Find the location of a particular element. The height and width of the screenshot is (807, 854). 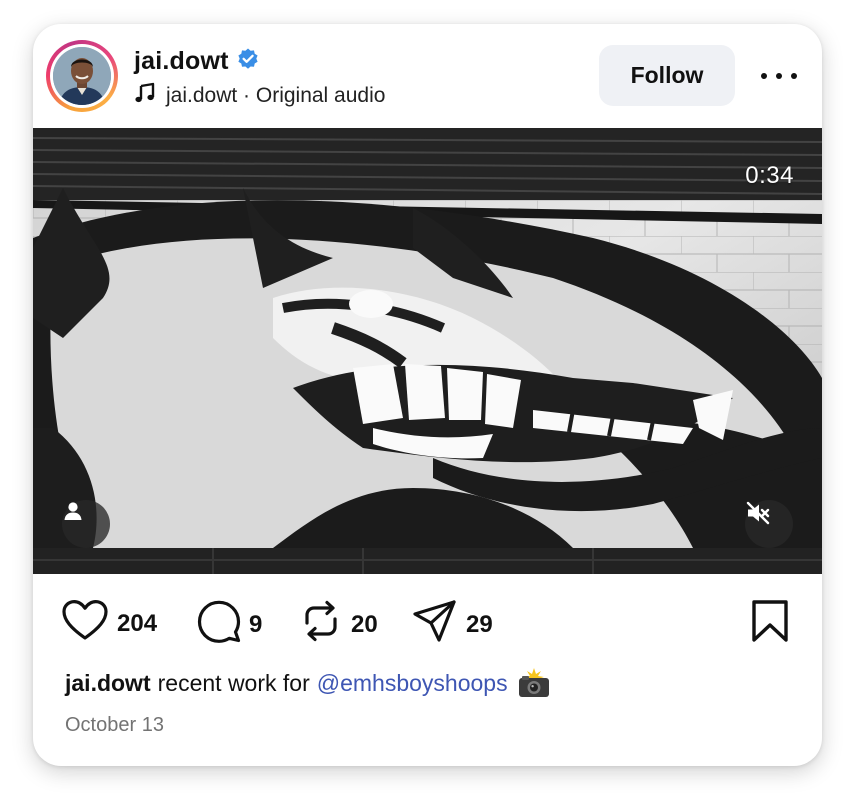

post-caption: jai.dowt recent work for @emhsboyshoops is located at coordinates (308, 683).